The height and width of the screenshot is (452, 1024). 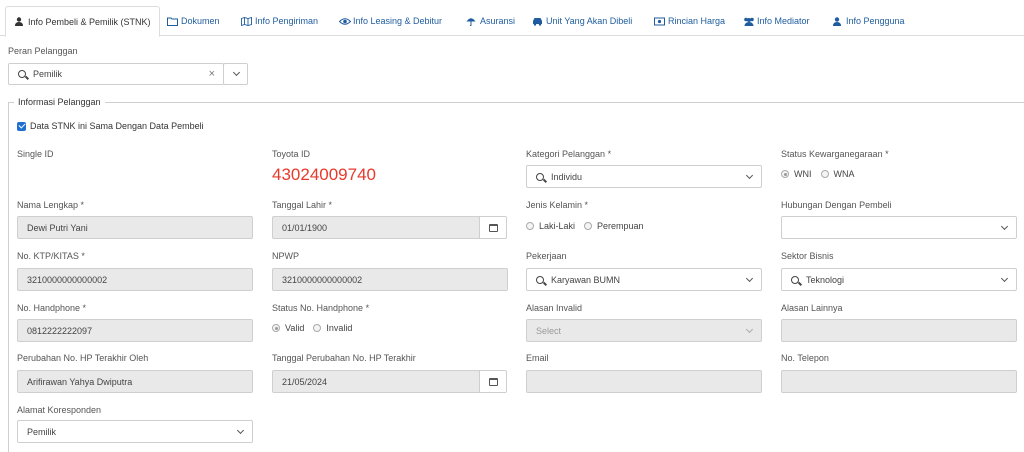 What do you see at coordinates (302, 205) in the screenshot?
I see `tgl-lahir-label: Tanggal Lahir *` at bounding box center [302, 205].